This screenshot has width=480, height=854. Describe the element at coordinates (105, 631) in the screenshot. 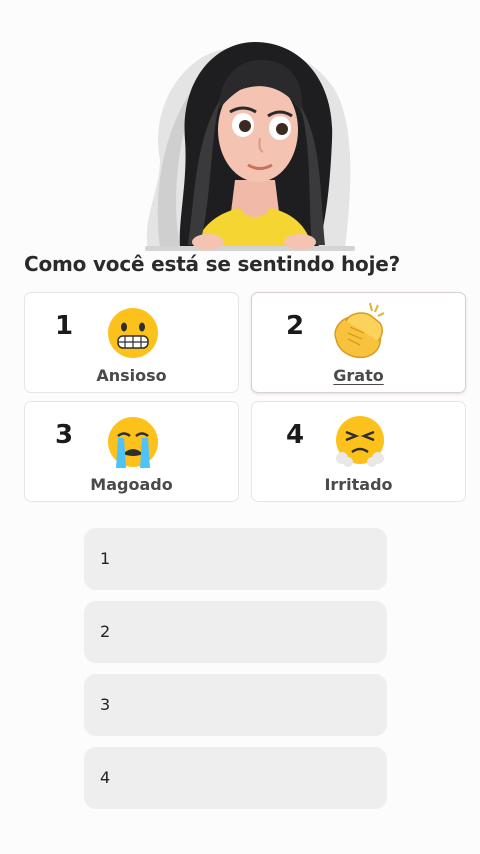

I see `answer-label: 2` at that location.